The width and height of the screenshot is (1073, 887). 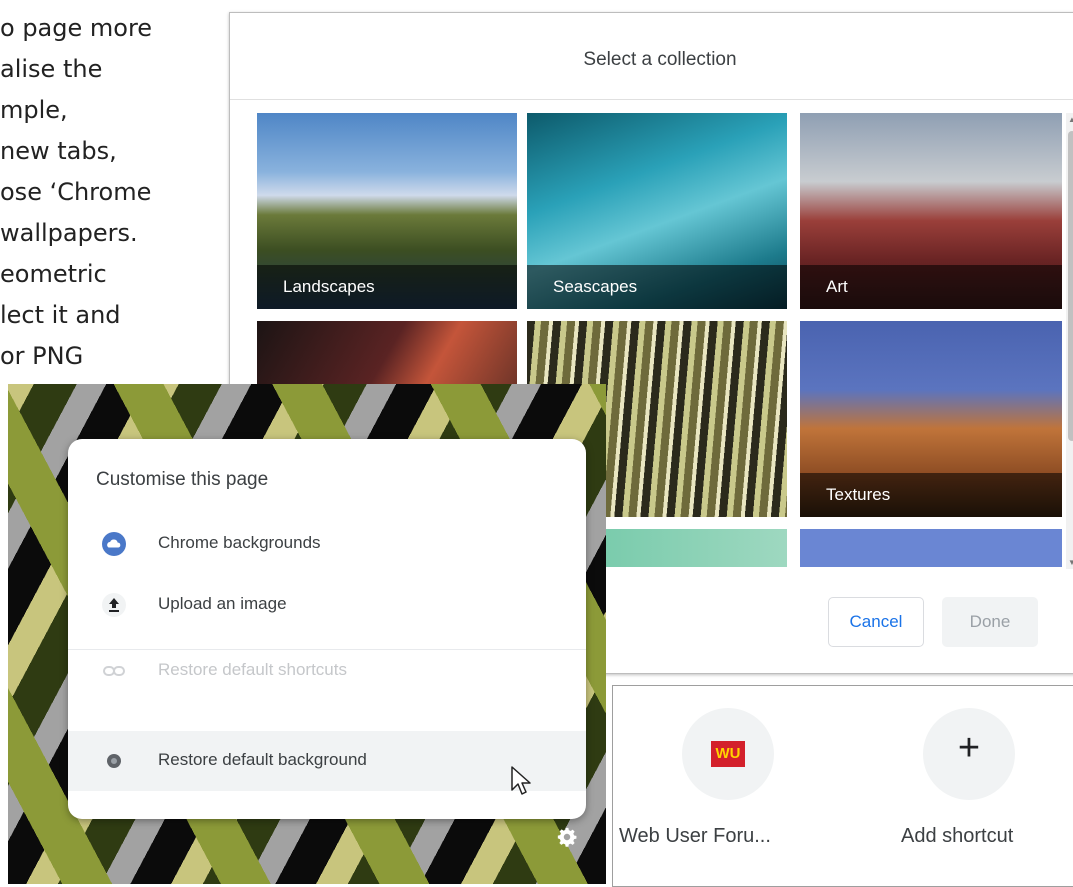 What do you see at coordinates (222, 603) in the screenshot?
I see `menu-item-label: Upload an image` at bounding box center [222, 603].